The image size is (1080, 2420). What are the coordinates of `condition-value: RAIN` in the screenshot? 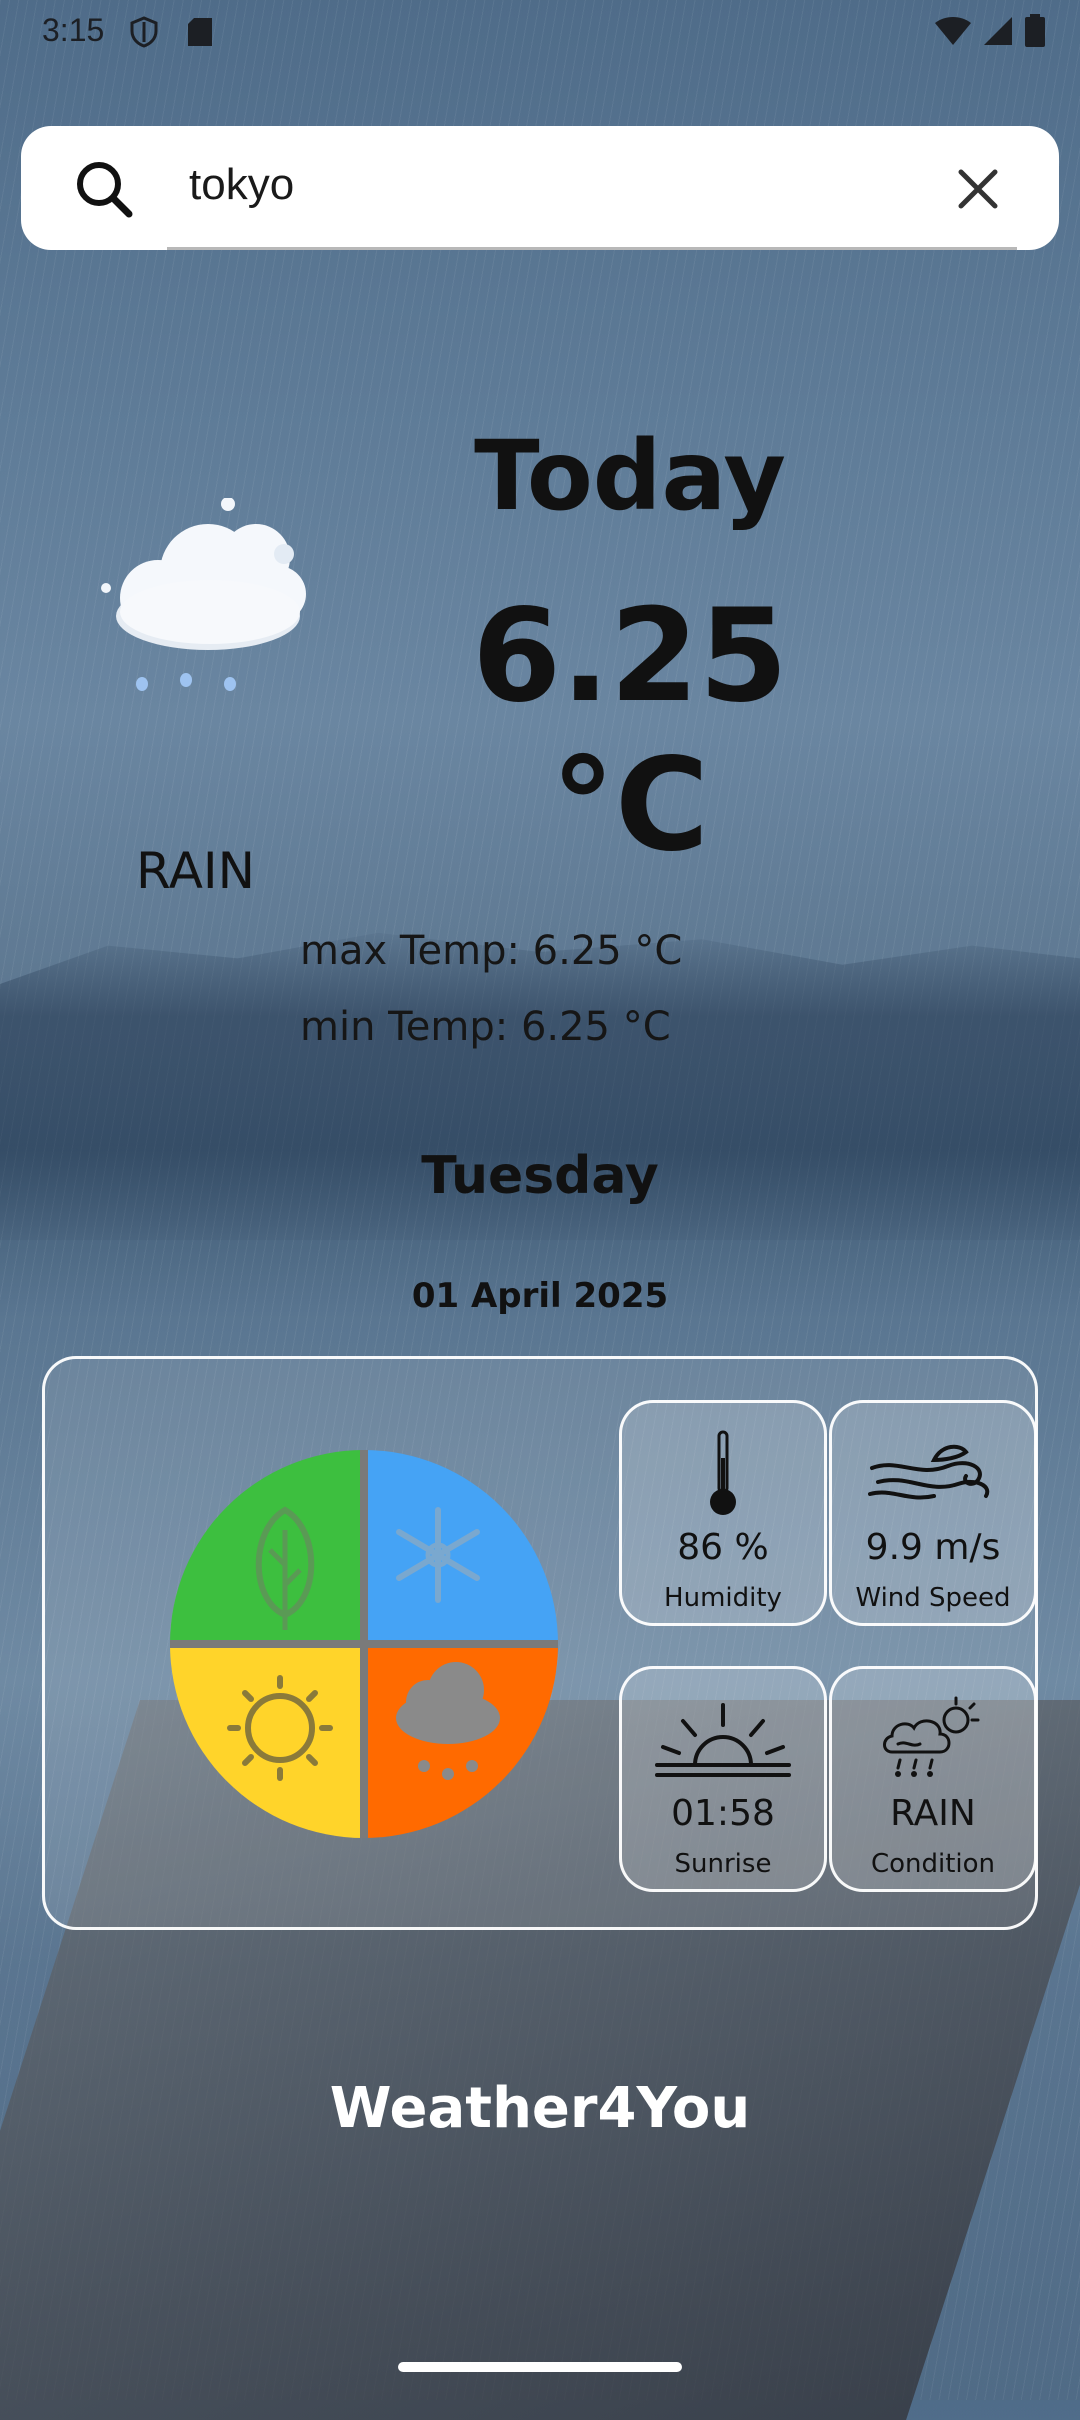 It's located at (933, 1813).